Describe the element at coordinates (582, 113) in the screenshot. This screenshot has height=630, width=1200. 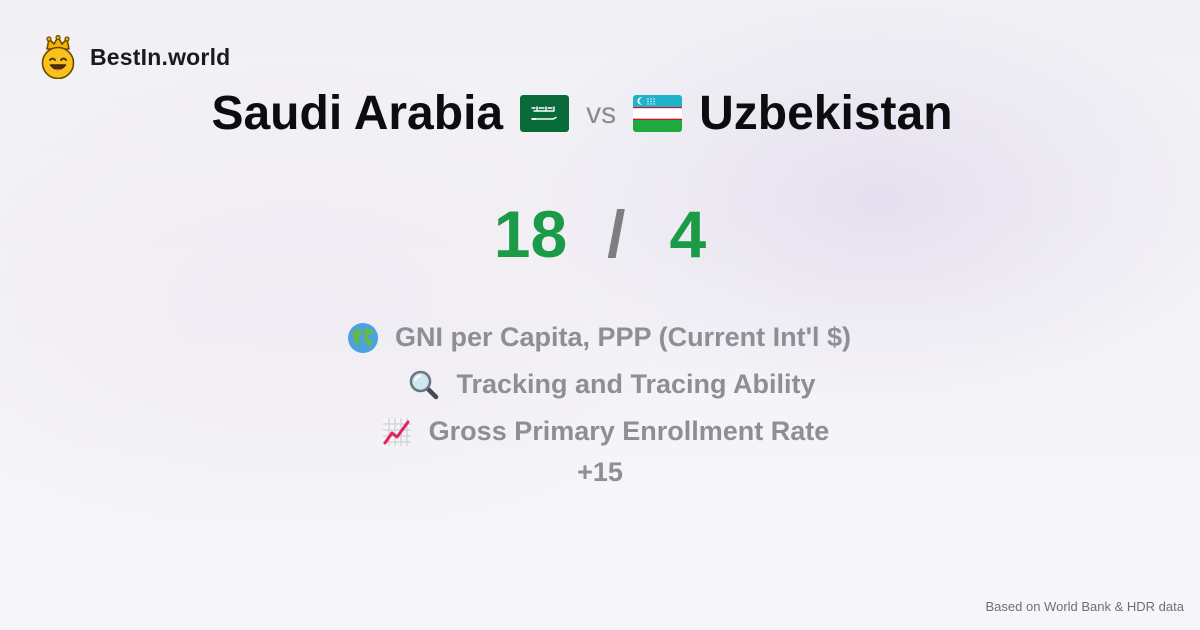
I see `comparison-title: Saudi Arabia vs Uzbekistan` at that location.